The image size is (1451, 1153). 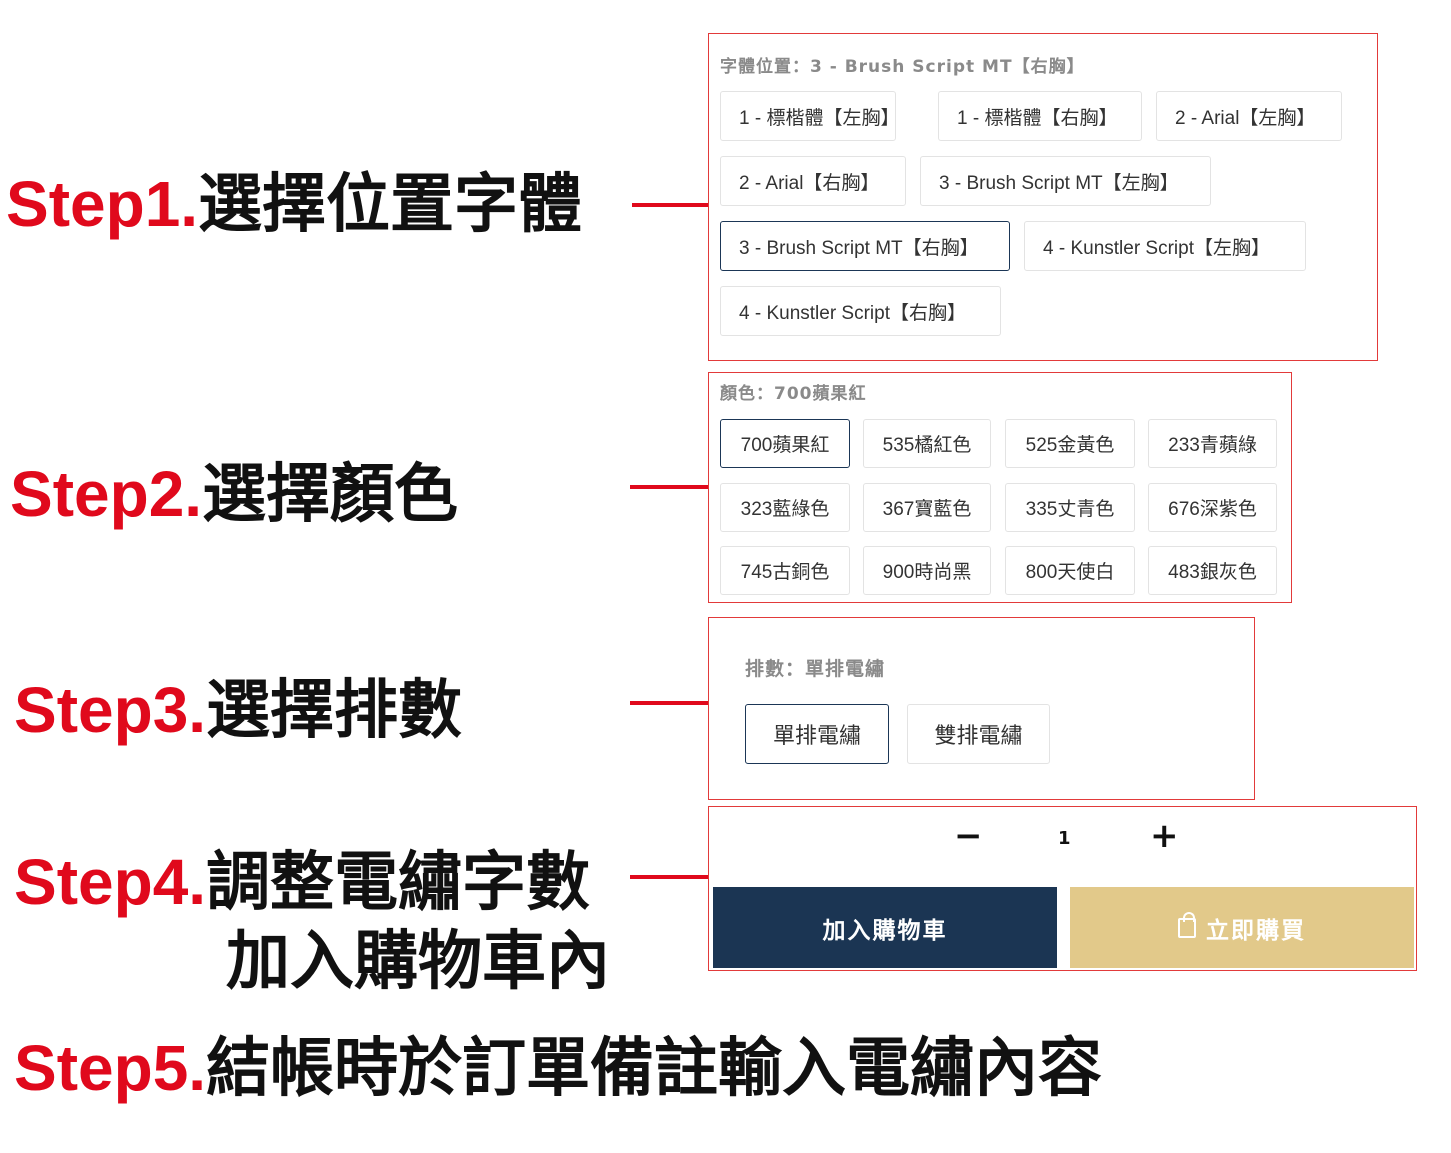 I want to click on font-option: 4 - Kunstler Script【右胸】, so click(x=860, y=311).